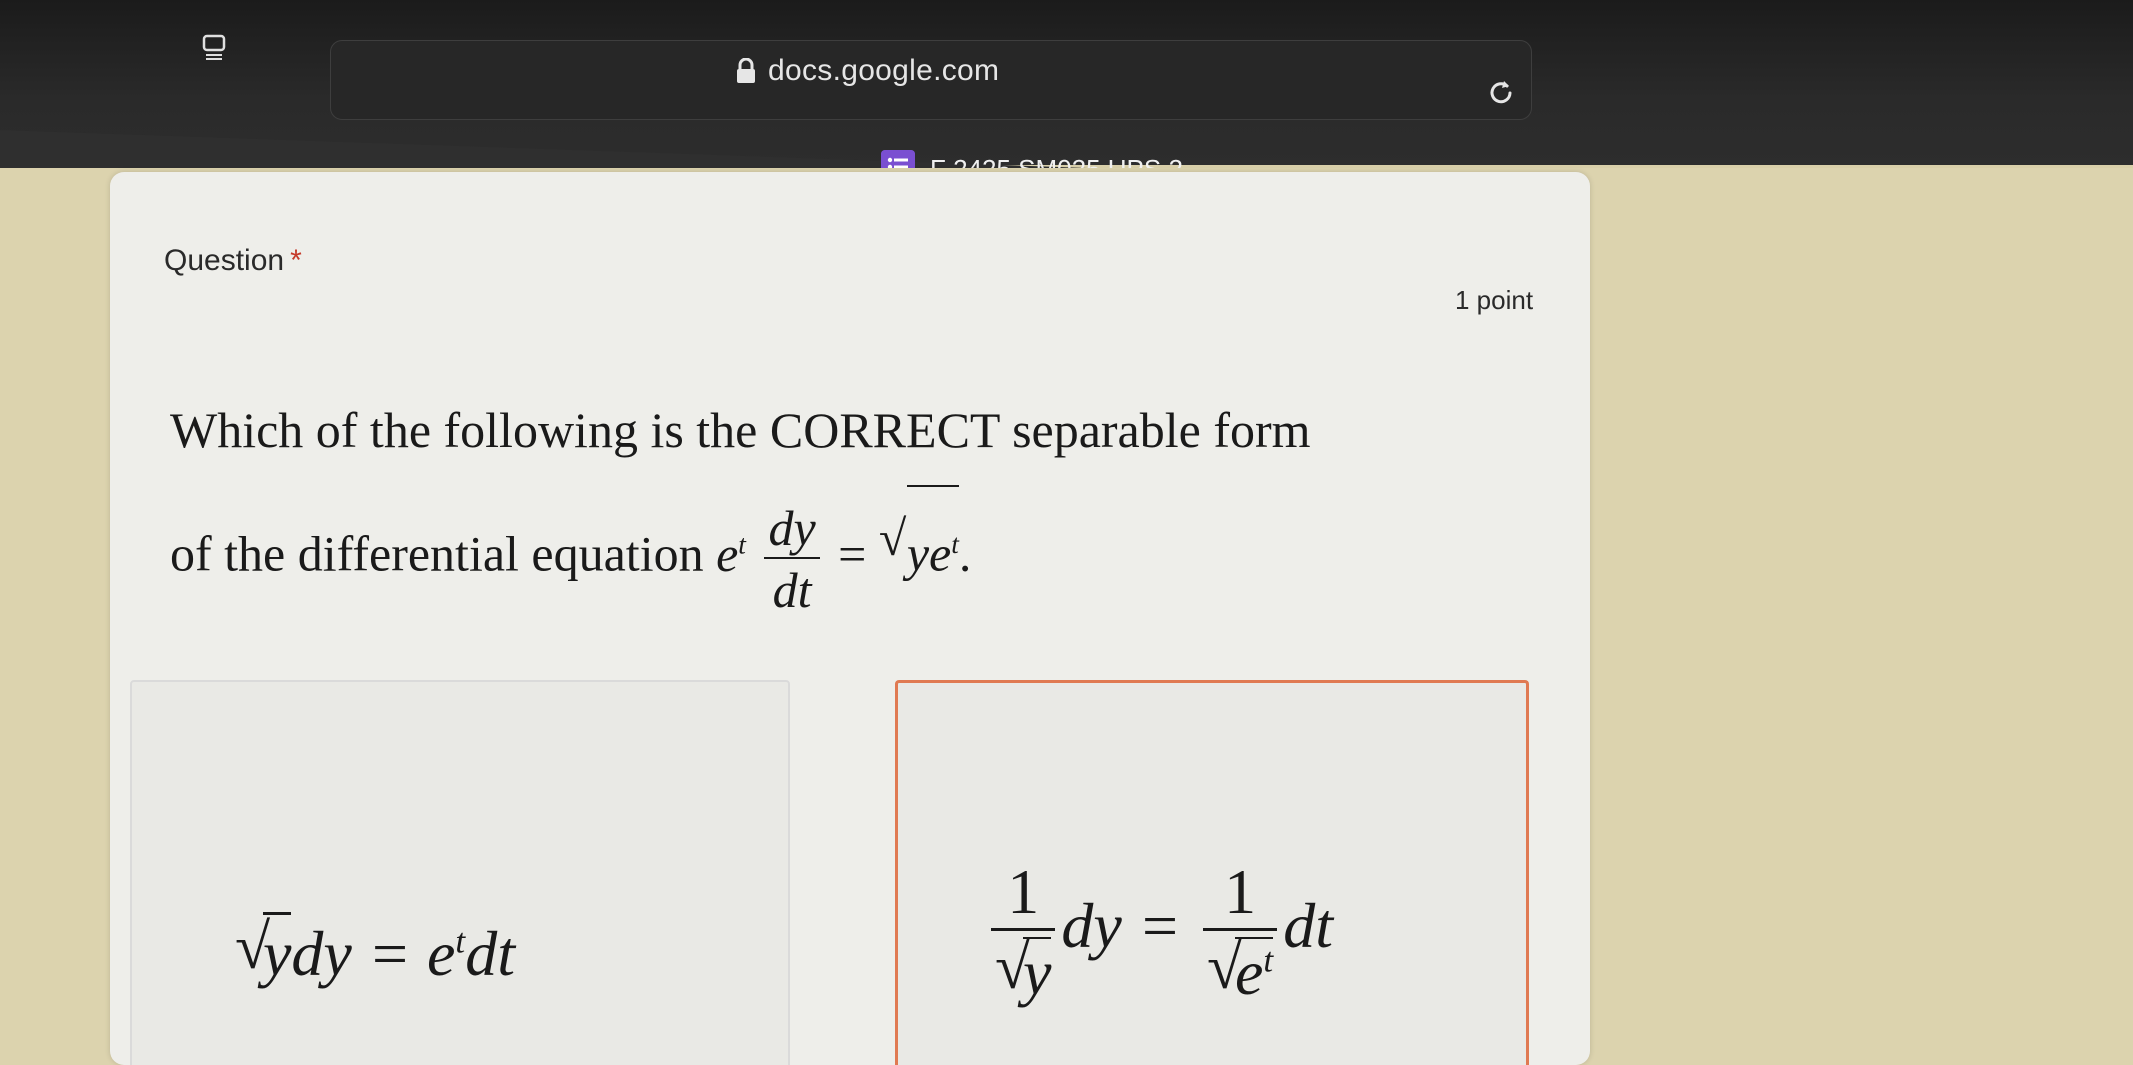 The height and width of the screenshot is (1065, 2133). Describe the element at coordinates (792, 531) in the screenshot. I see `equation-numerator: dy` at that location.